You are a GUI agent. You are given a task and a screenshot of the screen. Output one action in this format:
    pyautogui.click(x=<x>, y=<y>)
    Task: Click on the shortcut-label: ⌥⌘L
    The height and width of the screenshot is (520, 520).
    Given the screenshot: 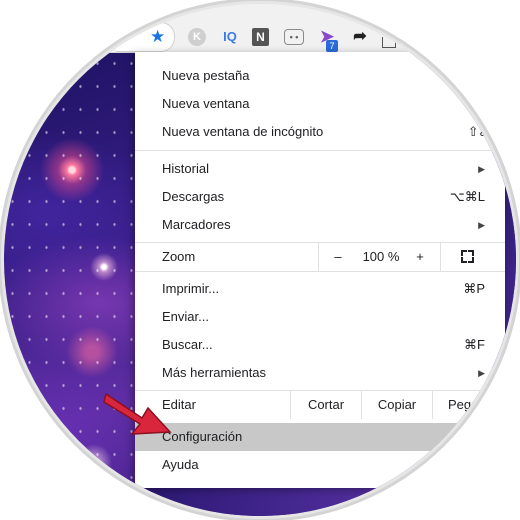 What is the action you would take?
    pyautogui.click(x=467, y=196)
    